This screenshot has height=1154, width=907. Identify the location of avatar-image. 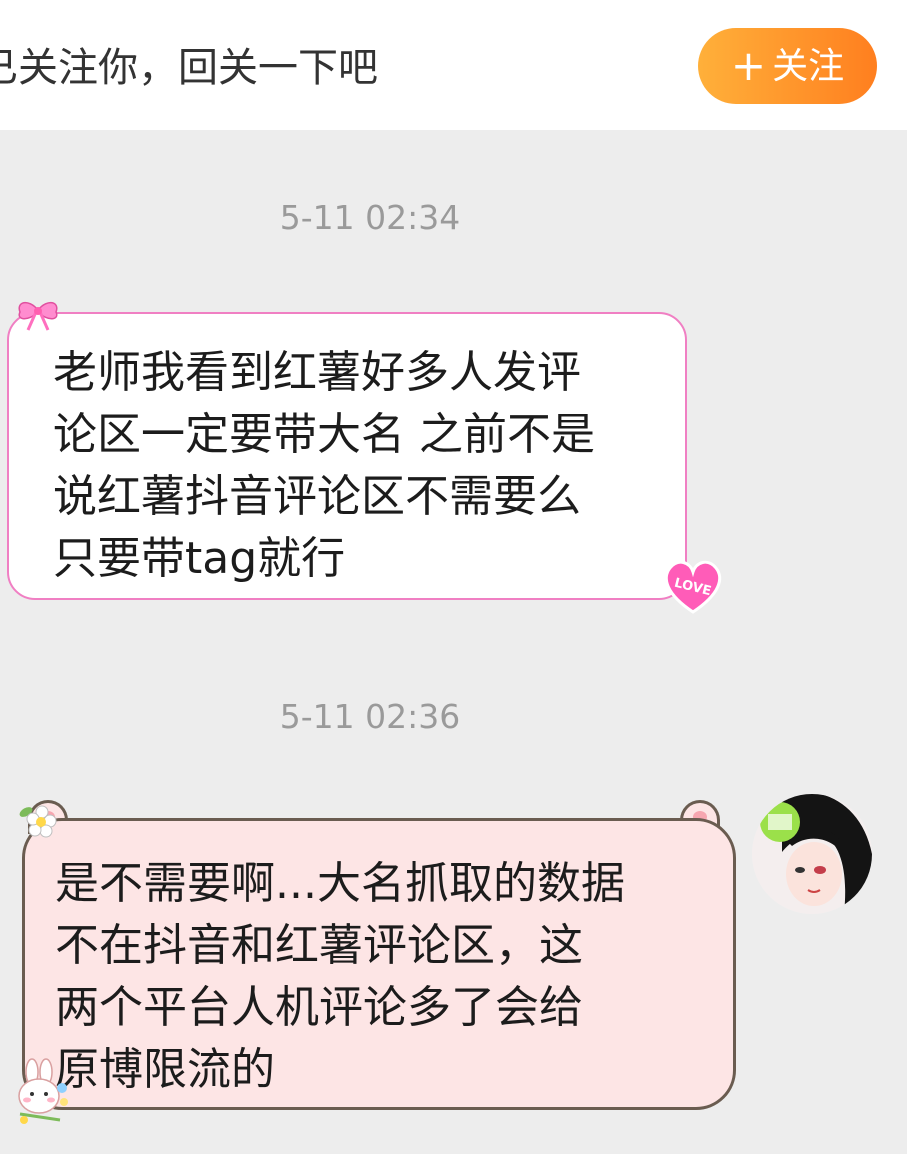
(812, 854).